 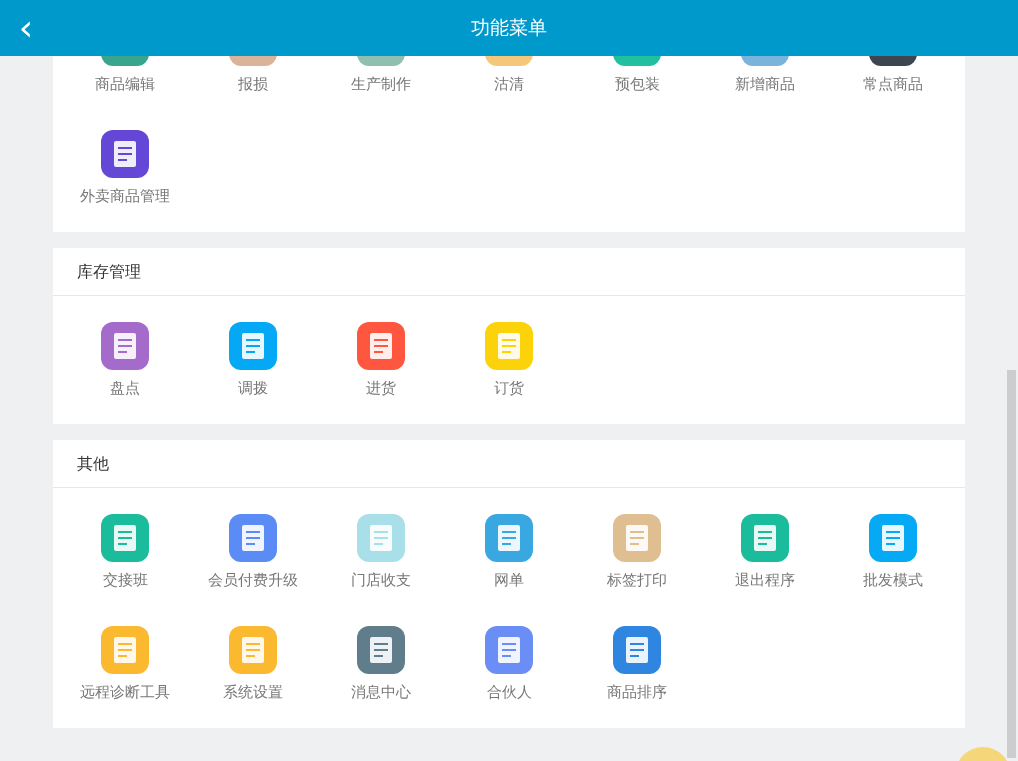 I want to click on menu-item-label: 新增商品, so click(x=765, y=84).